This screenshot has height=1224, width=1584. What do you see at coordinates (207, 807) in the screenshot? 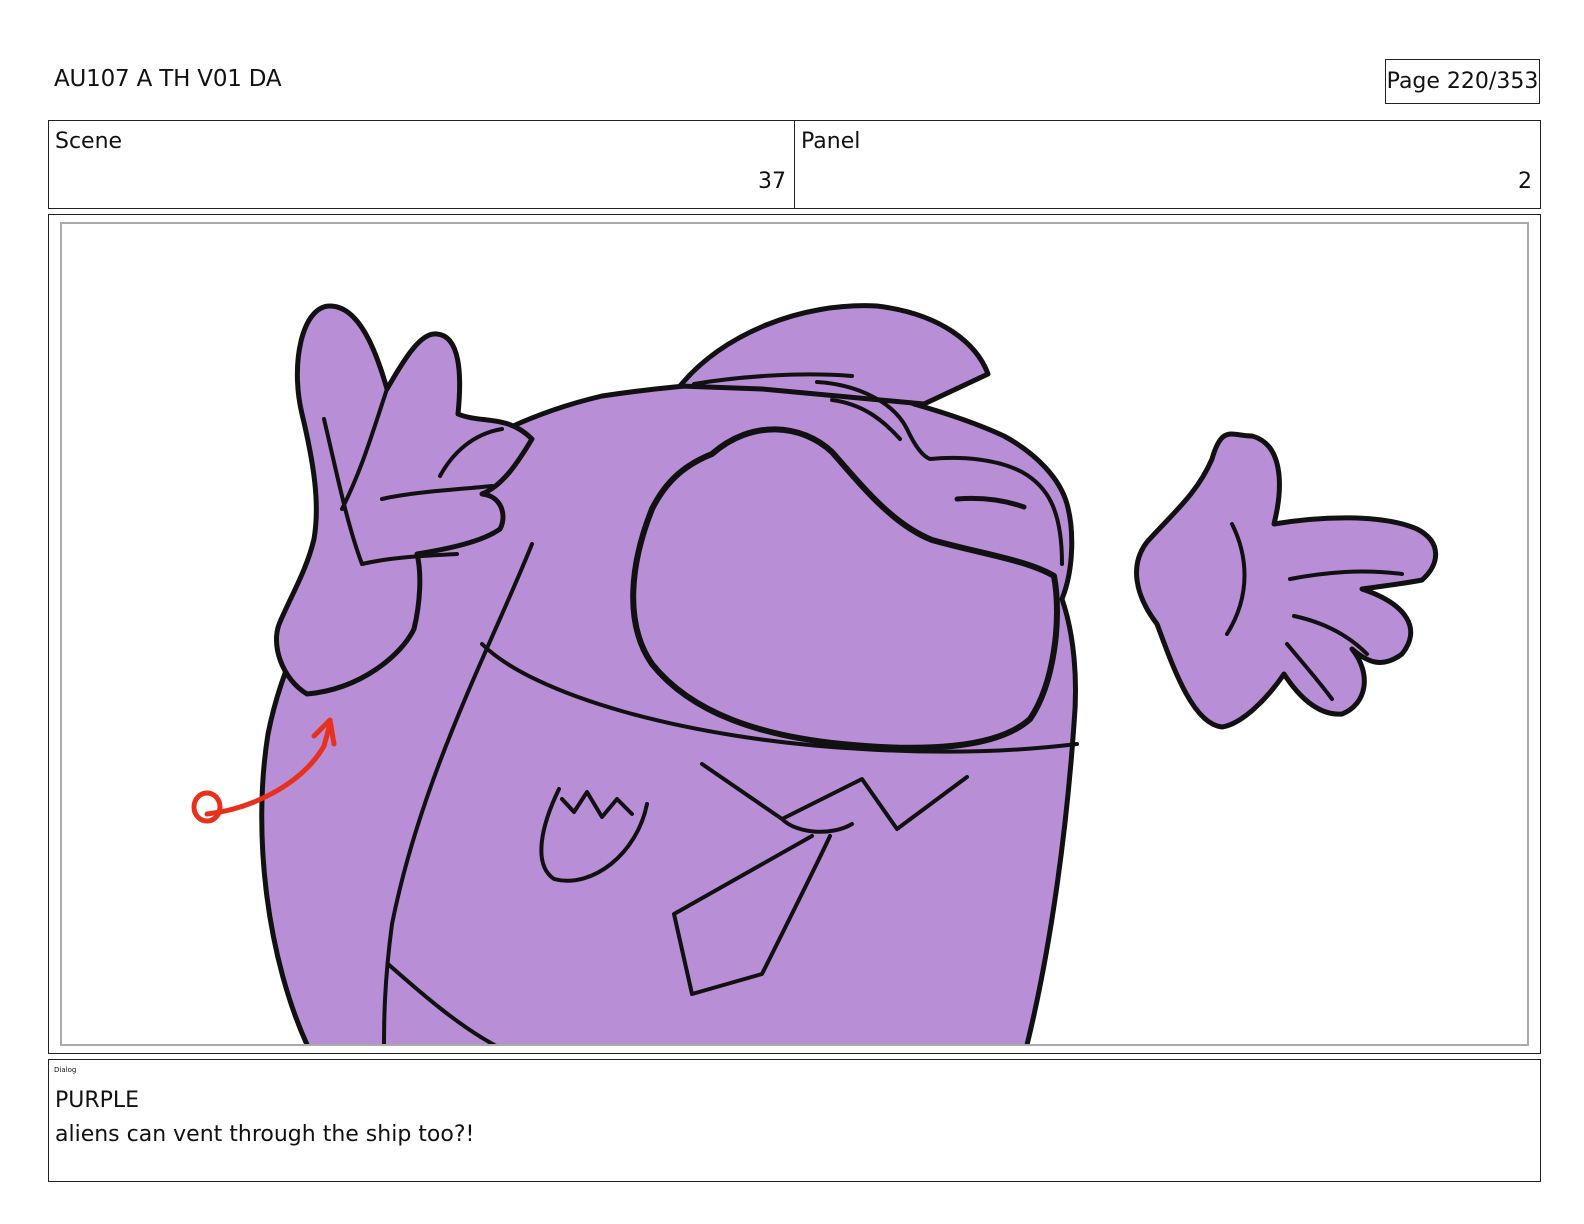
I see `red-annotation-circle` at bounding box center [207, 807].